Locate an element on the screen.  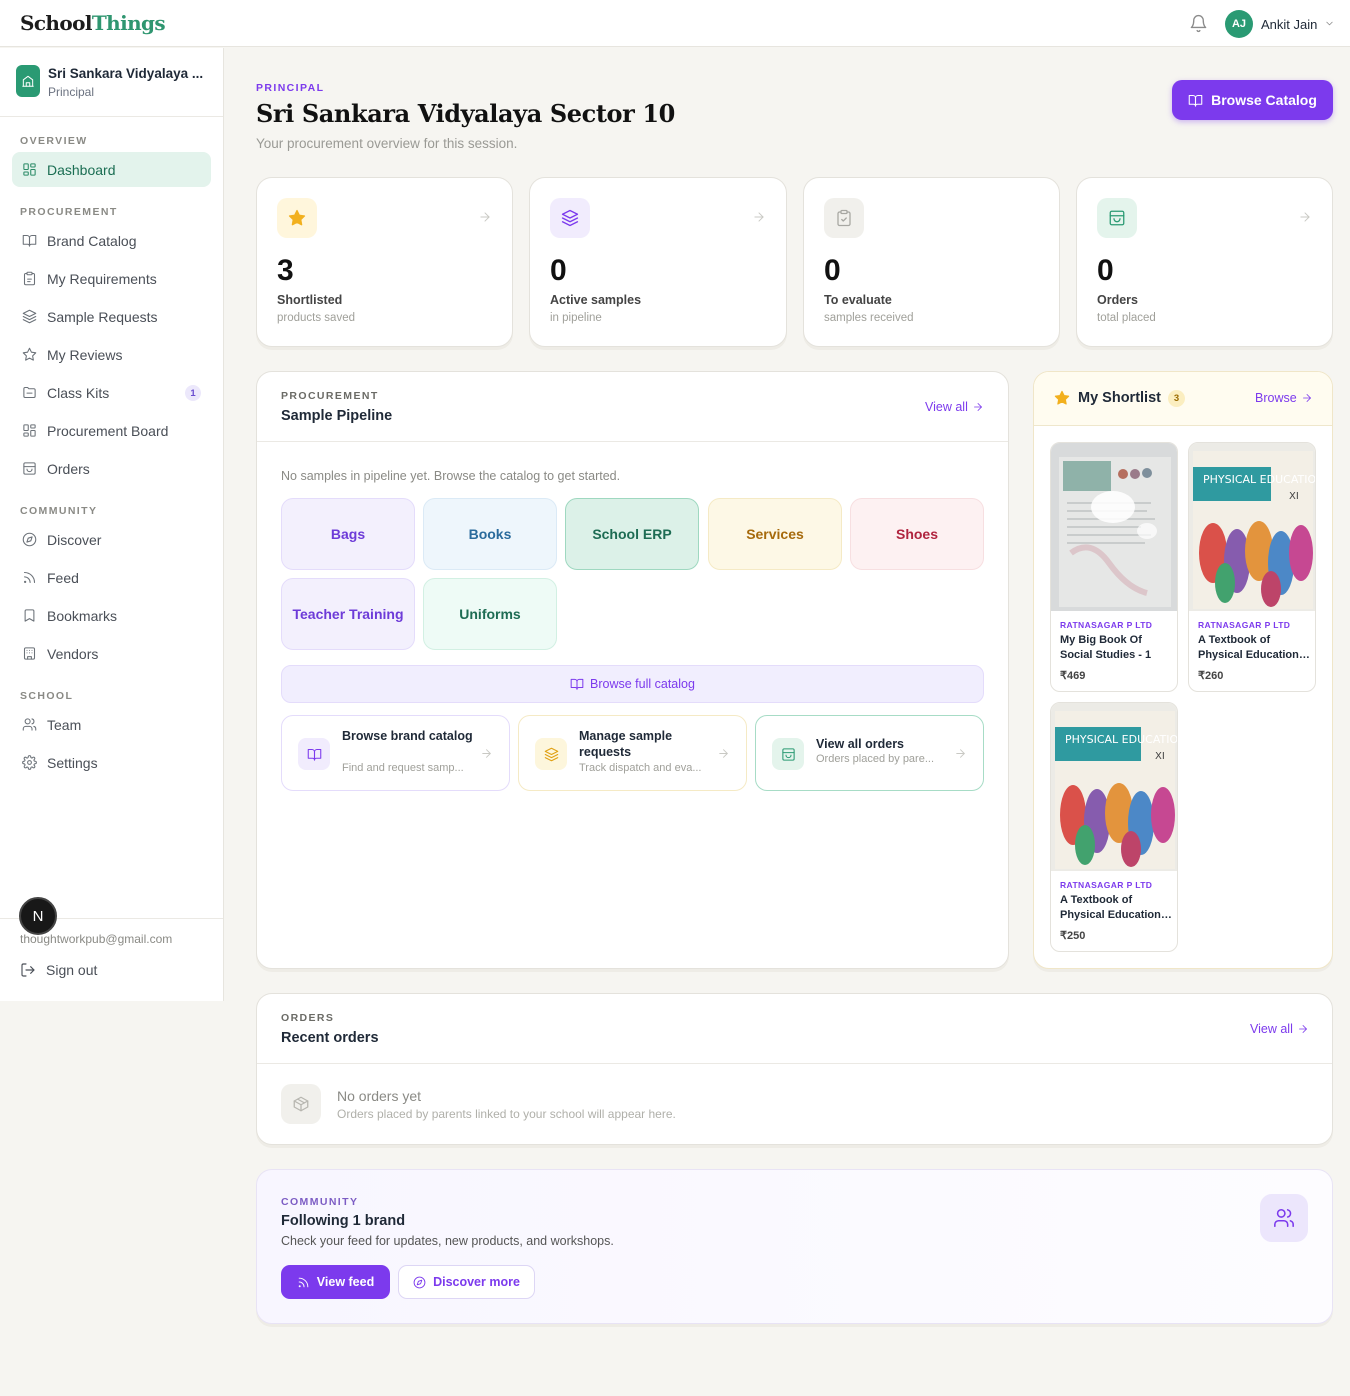
product-price: ₹260 is located at coordinates (1211, 676).